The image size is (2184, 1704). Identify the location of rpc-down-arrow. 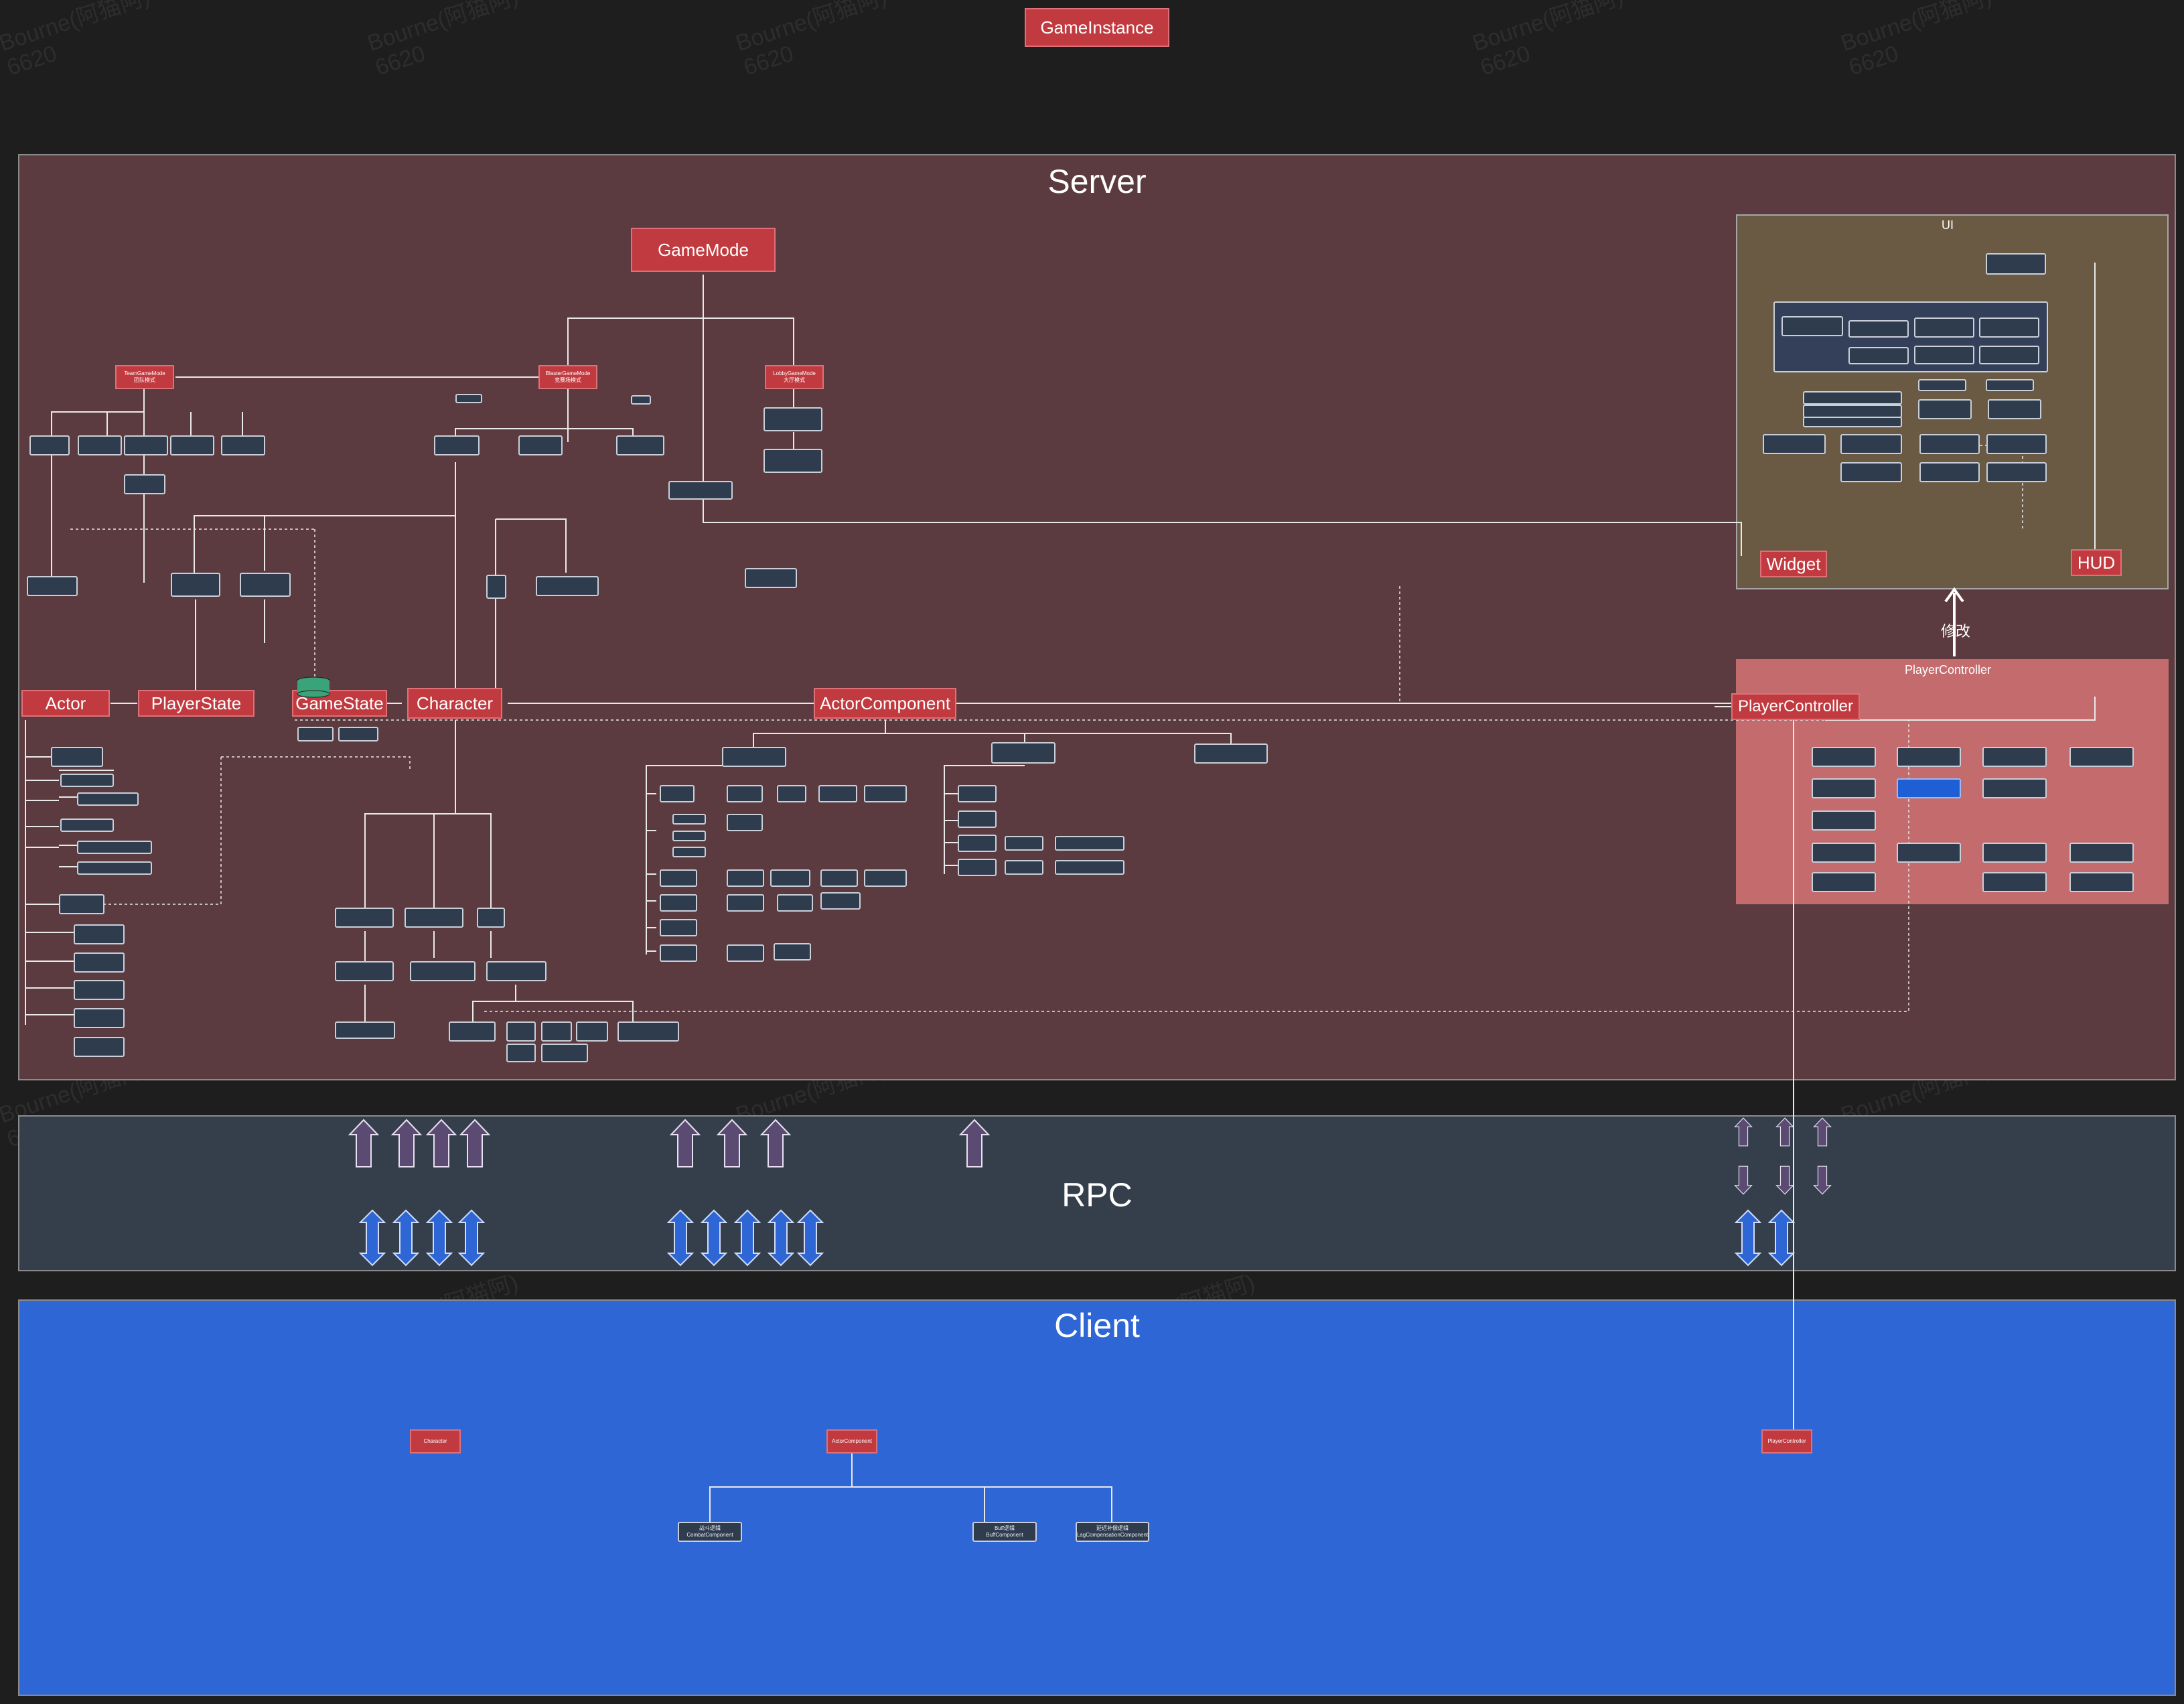
(1822, 1180).